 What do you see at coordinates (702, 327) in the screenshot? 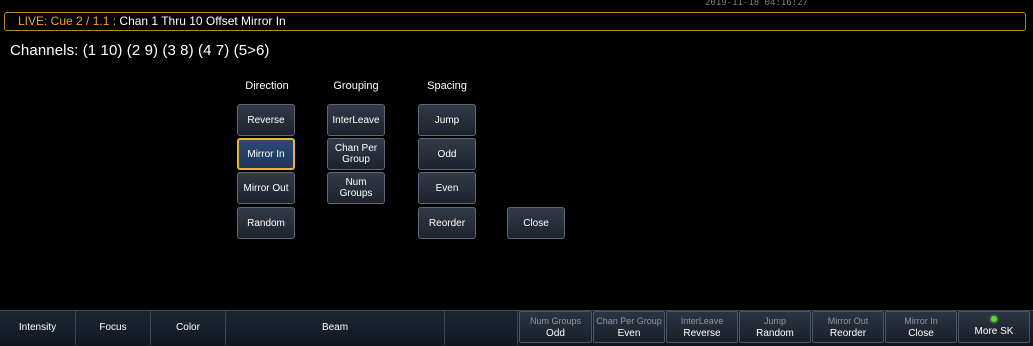
I see `softkey-interleave-reverse: InterLeave Reverse` at bounding box center [702, 327].